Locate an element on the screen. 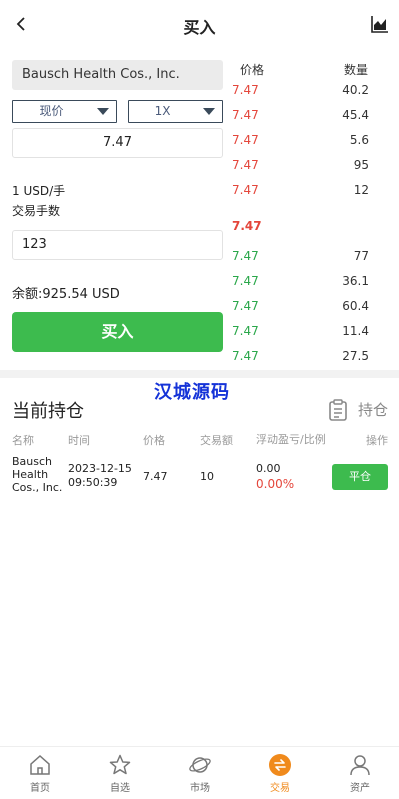 Image resolution: width=399 pixels, height=799 pixels. tab-watchlist-label: 自选 is located at coordinates (120, 788).